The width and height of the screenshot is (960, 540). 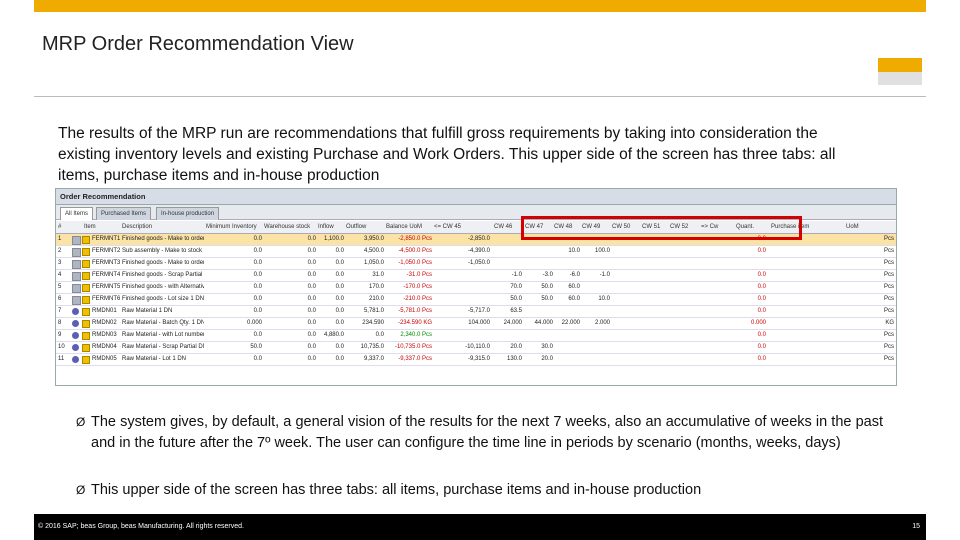 I want to click on table-cell: -210.0 Pcs, so click(x=417, y=299).